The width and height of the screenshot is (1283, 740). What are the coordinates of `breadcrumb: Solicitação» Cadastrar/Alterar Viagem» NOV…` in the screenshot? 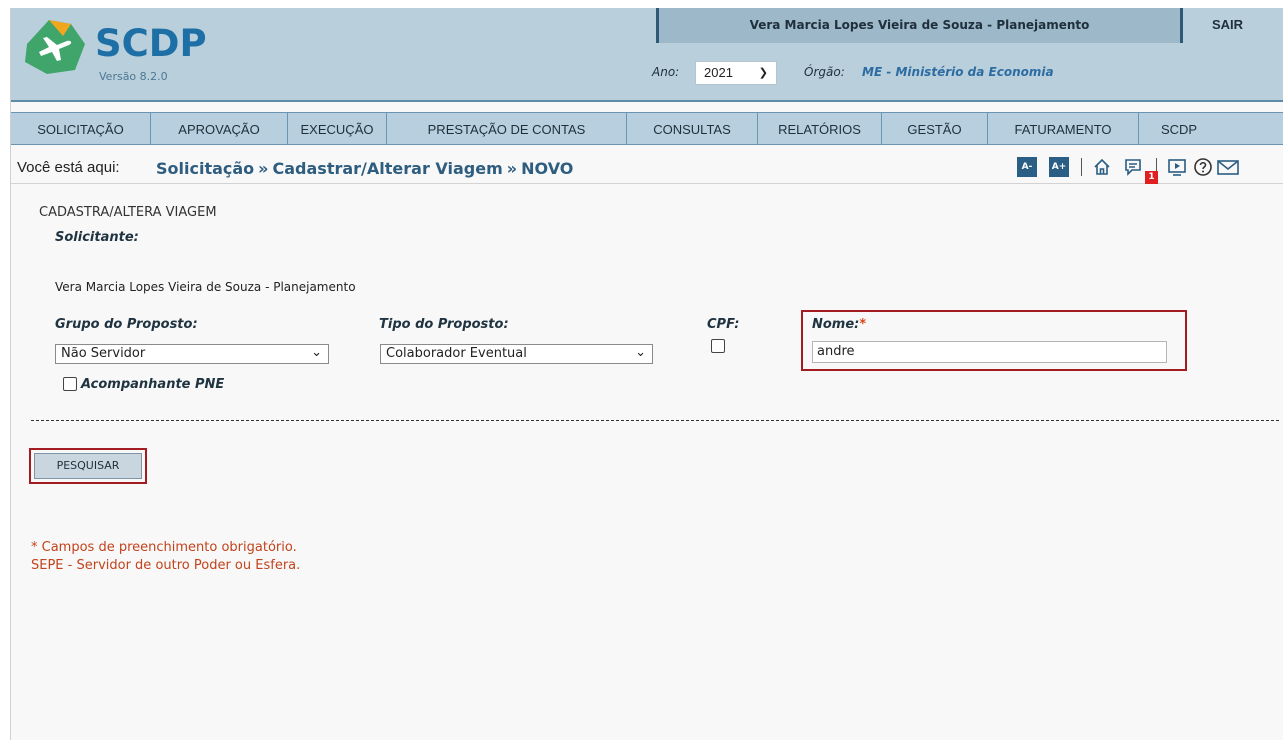 It's located at (364, 168).